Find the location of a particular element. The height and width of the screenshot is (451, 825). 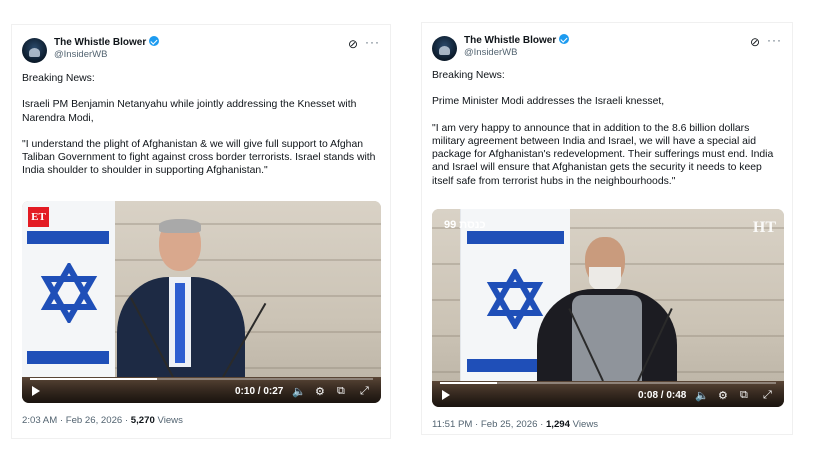

israel-flag is located at coordinates (68, 302).